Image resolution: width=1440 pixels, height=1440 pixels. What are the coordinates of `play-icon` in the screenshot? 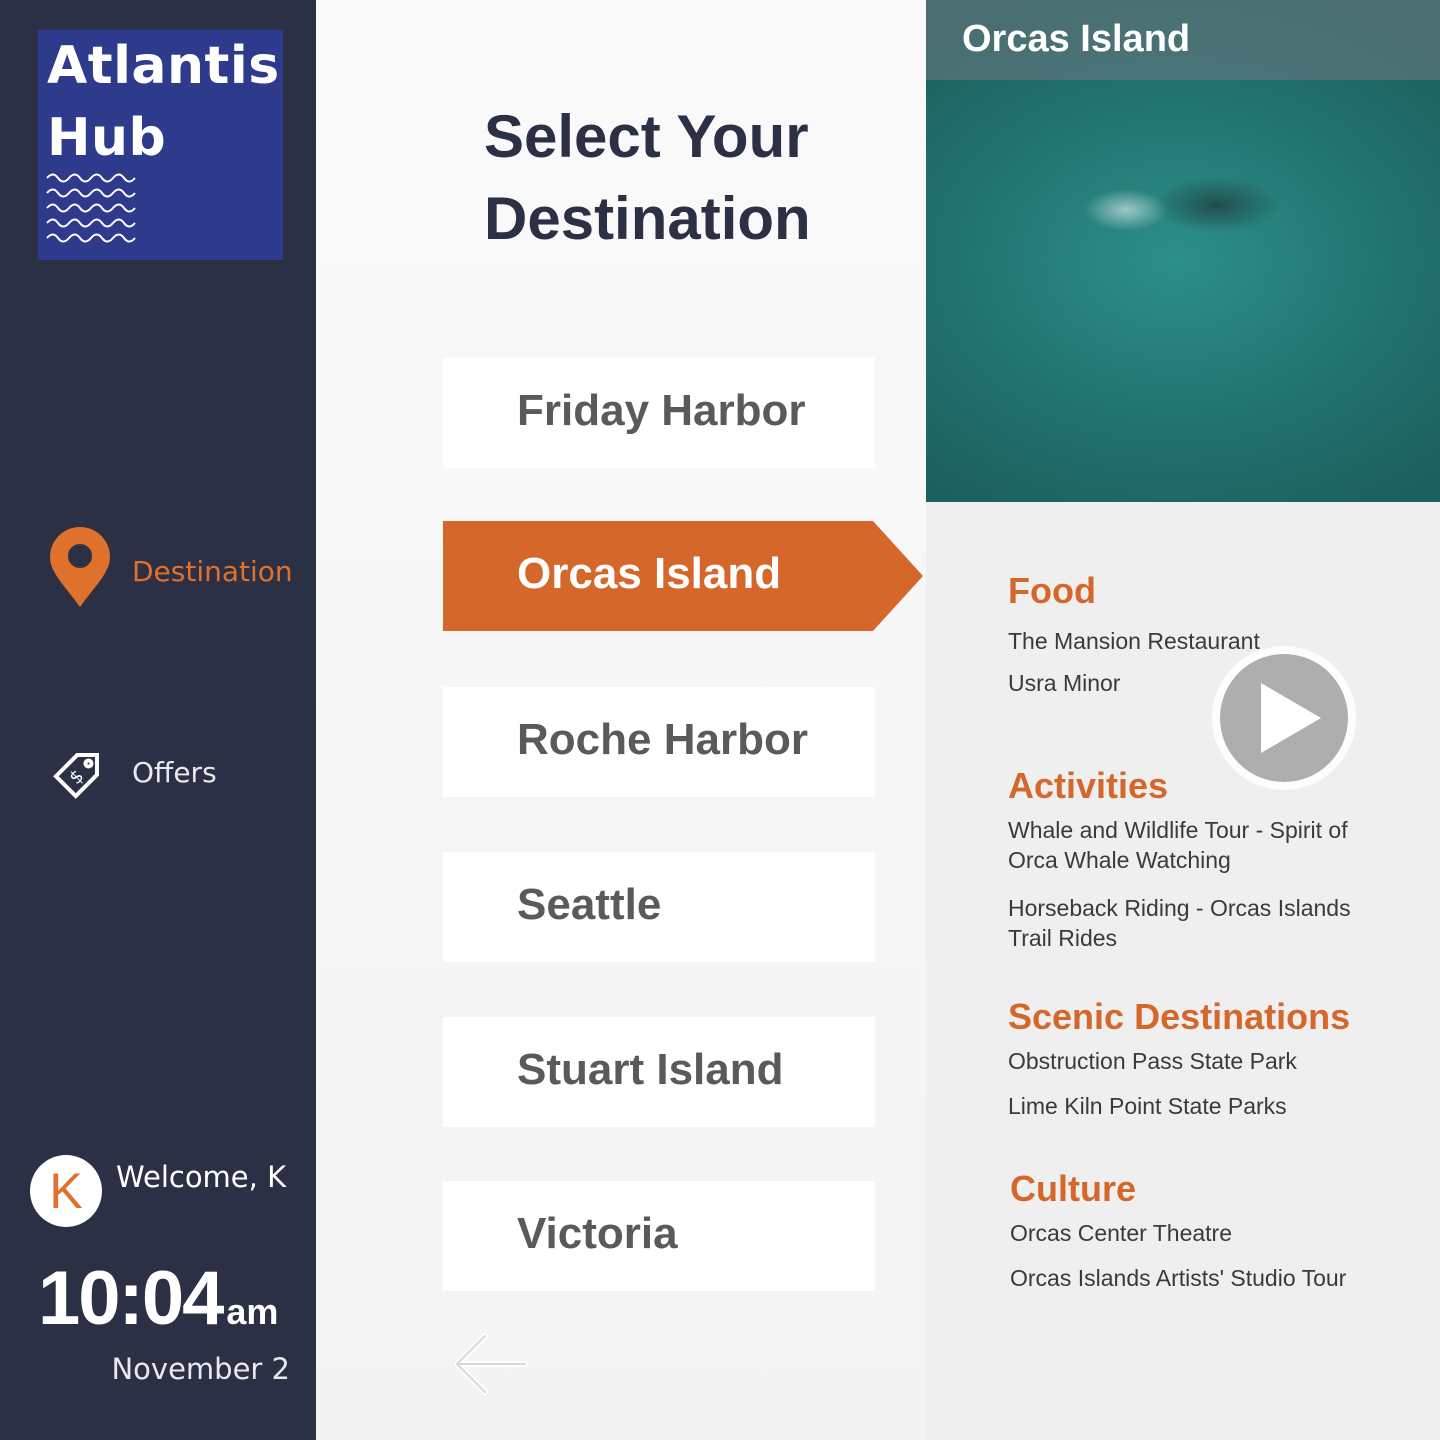 It's located at (1284, 718).